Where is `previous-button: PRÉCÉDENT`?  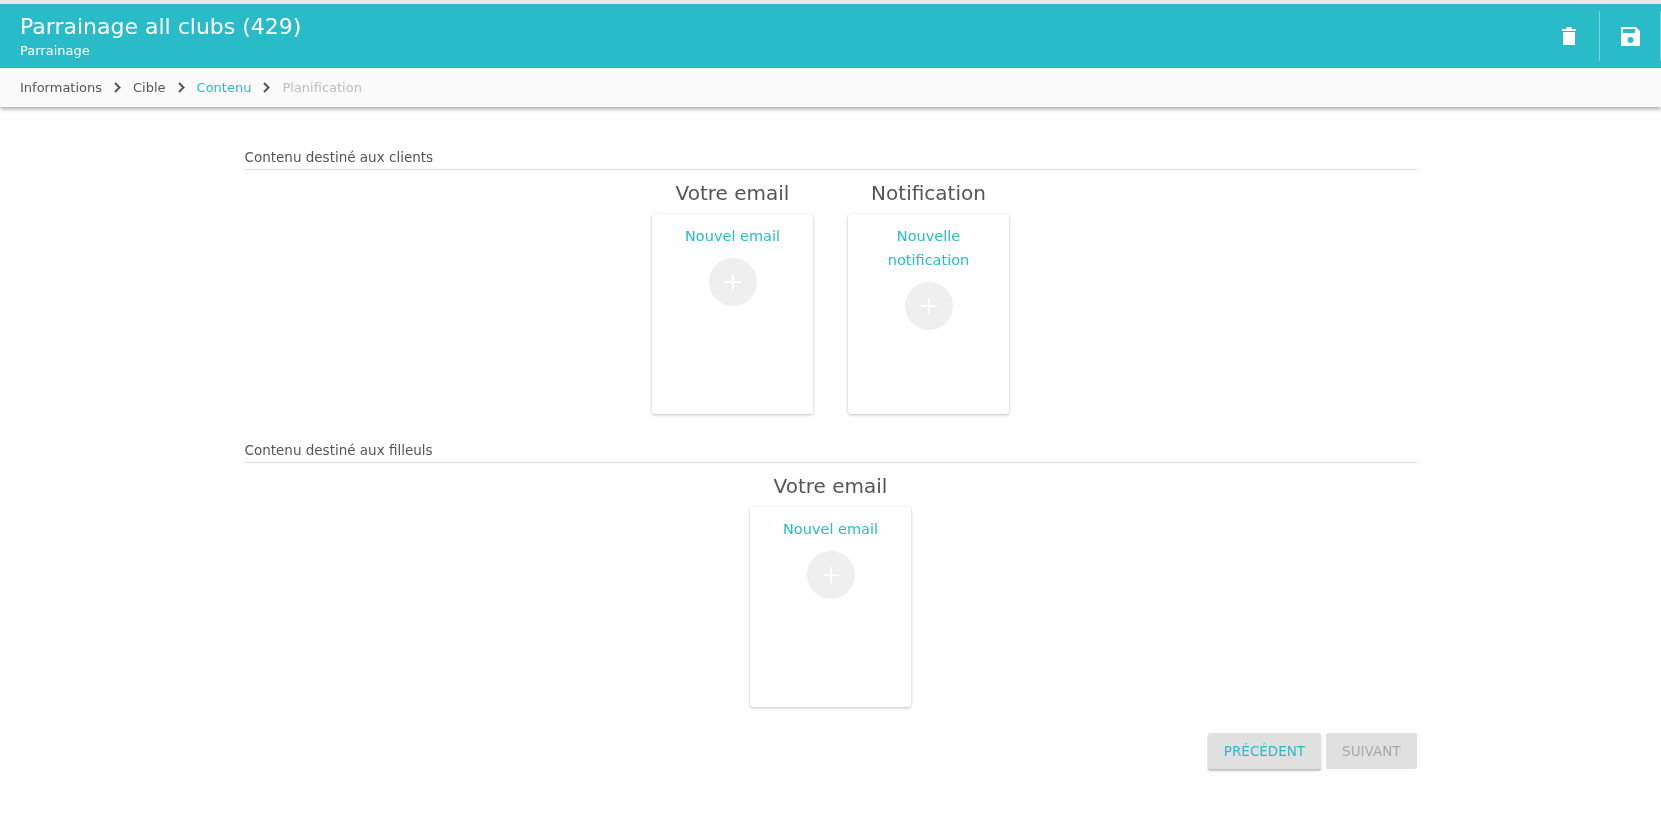
previous-button: PRÉCÉDENT is located at coordinates (1264, 751).